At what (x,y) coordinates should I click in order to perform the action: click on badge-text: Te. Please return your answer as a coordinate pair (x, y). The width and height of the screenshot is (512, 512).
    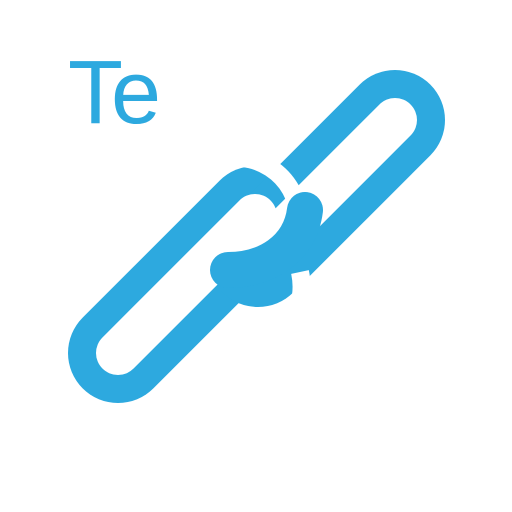
    Looking at the image, I should click on (114, 93).